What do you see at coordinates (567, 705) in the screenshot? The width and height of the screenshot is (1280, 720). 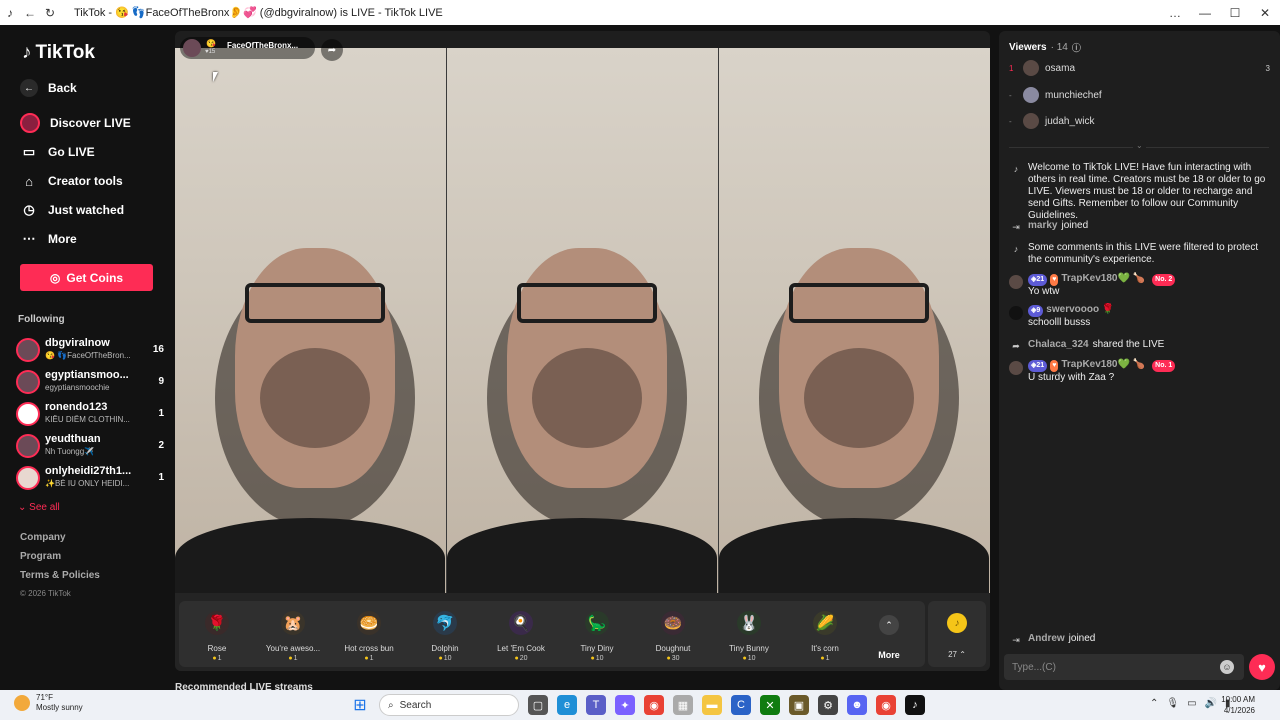 I see `edge-icon: e` at bounding box center [567, 705].